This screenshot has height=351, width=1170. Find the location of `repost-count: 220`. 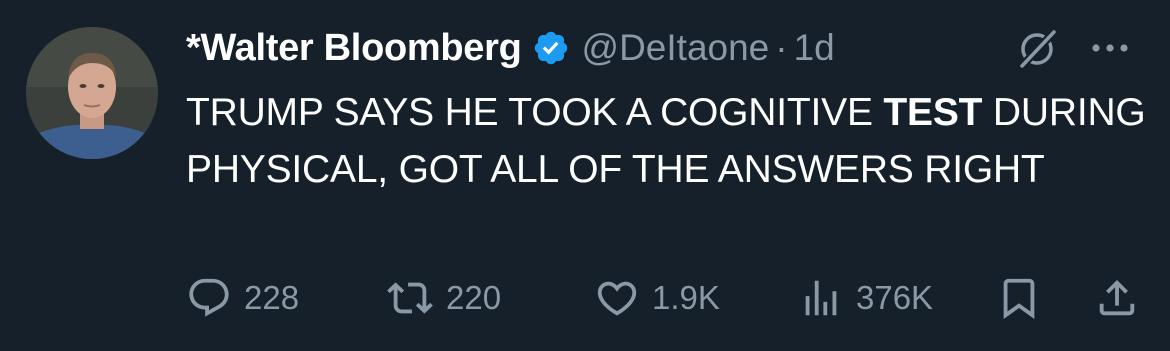

repost-count: 220 is located at coordinates (474, 297).